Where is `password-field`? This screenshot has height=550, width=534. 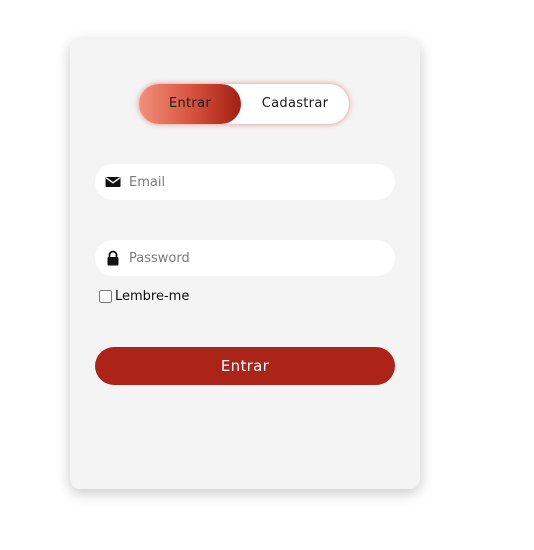 password-field is located at coordinates (245, 258).